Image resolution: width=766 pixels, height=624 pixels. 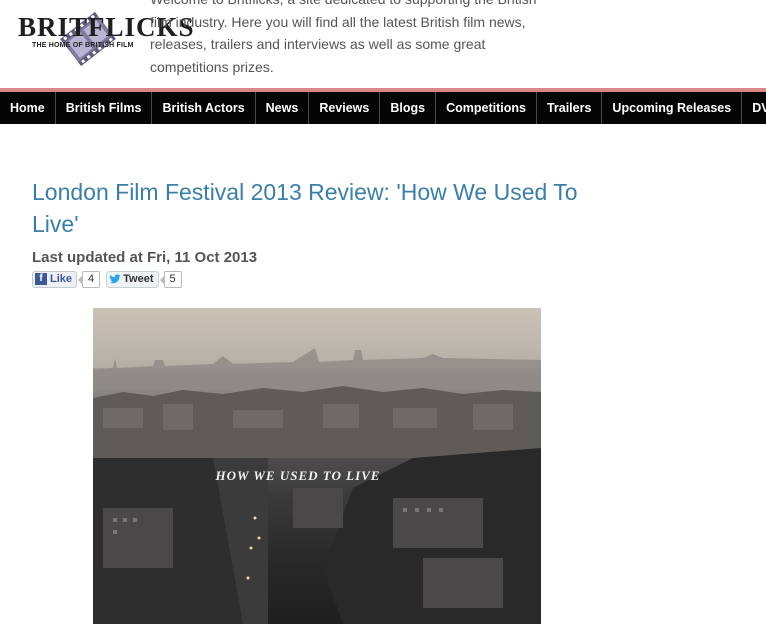 What do you see at coordinates (672, 108) in the screenshot?
I see `nav-item-upcoming-releases: Upcoming Releases` at bounding box center [672, 108].